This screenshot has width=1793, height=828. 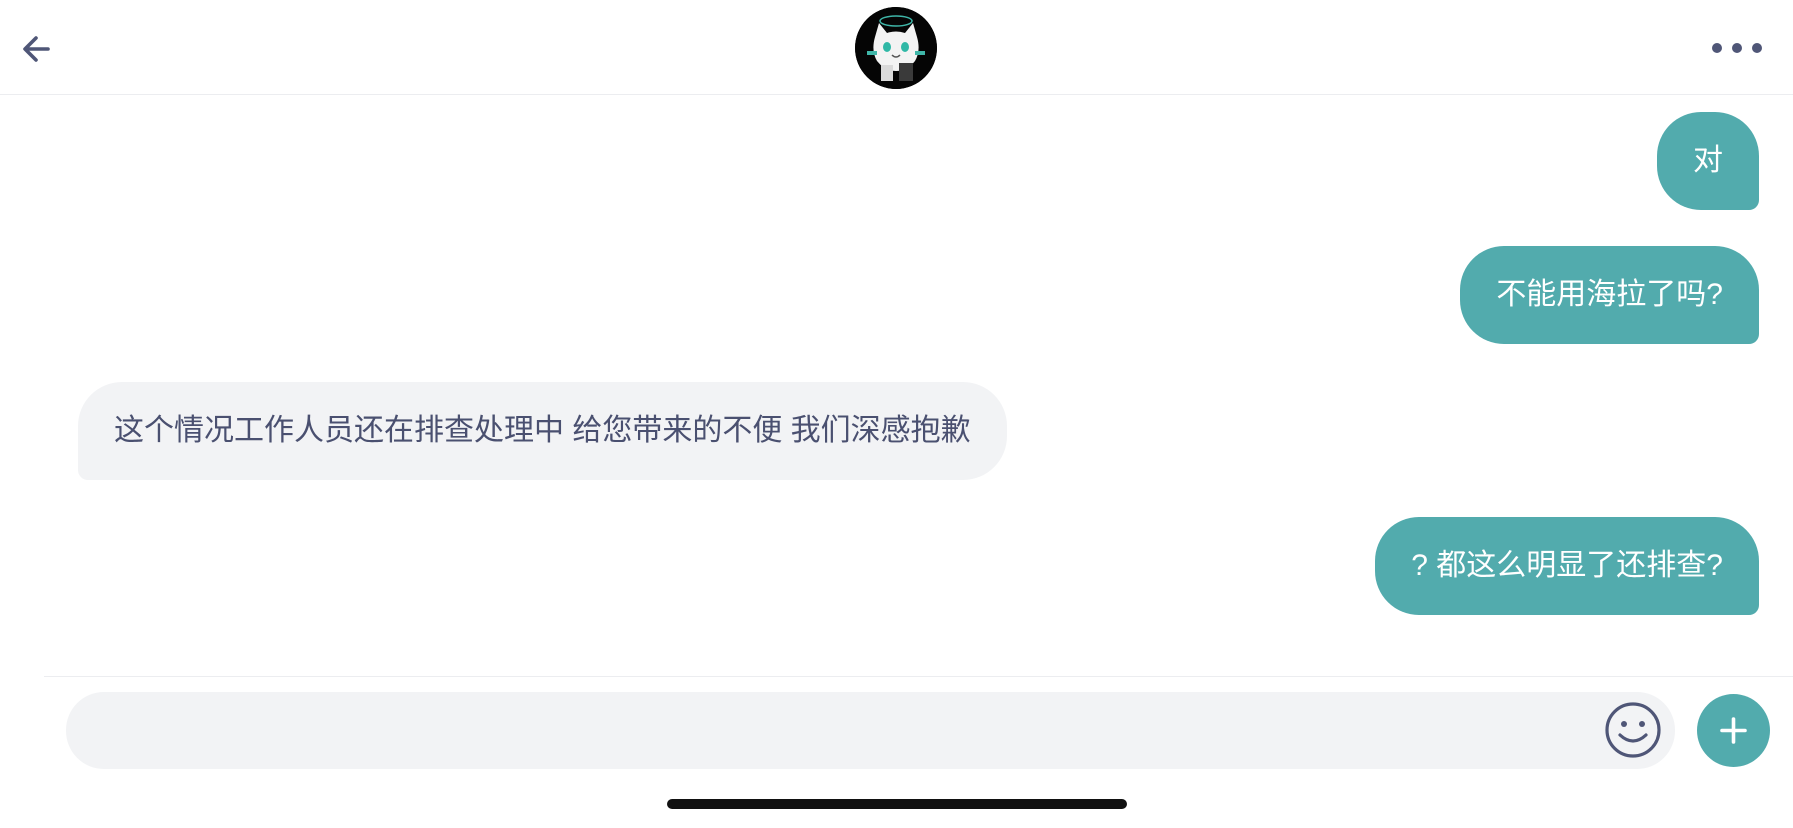 I want to click on cat-avatar-icon, so click(x=896, y=48).